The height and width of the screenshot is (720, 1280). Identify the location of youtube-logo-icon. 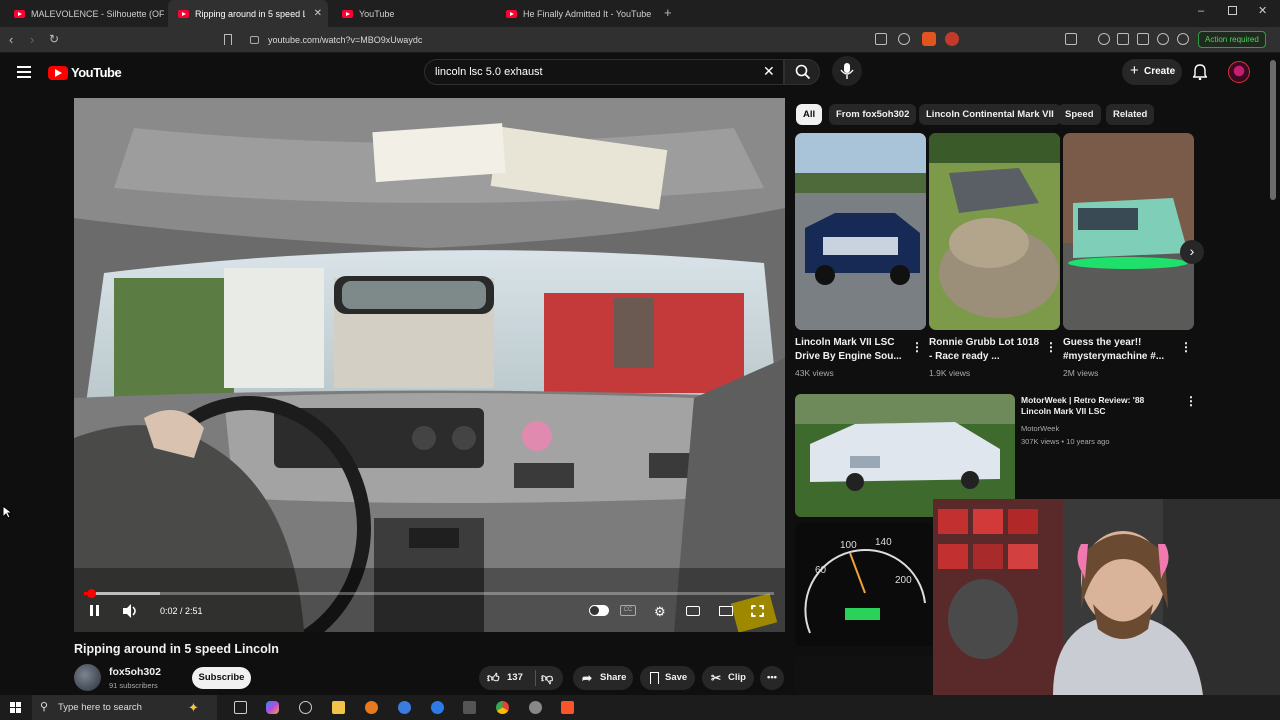
(58, 72).